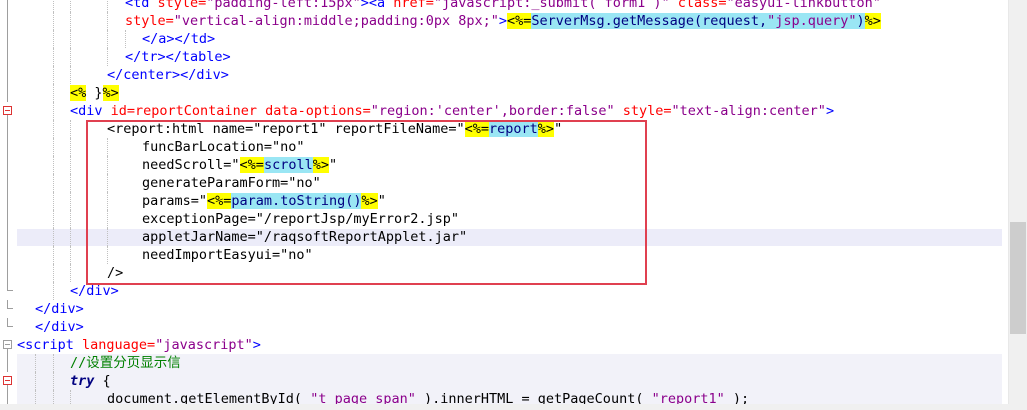 The width and height of the screenshot is (1027, 410). What do you see at coordinates (123, 111) in the screenshot?
I see `code-token: id=` at bounding box center [123, 111].